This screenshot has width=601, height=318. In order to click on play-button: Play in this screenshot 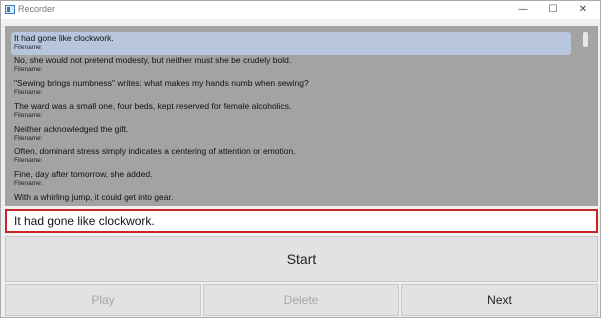, I will do `click(103, 300)`.